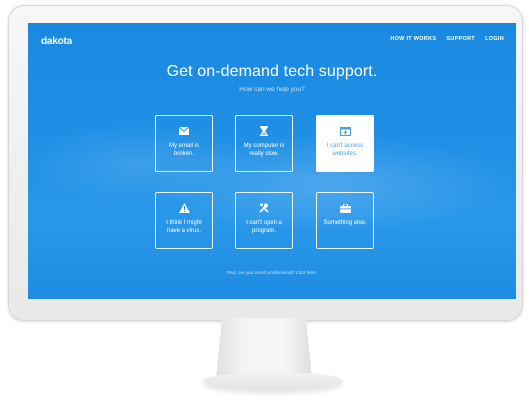 The width and height of the screenshot is (529, 402). I want to click on option-email: My email is broken., so click(184, 143).